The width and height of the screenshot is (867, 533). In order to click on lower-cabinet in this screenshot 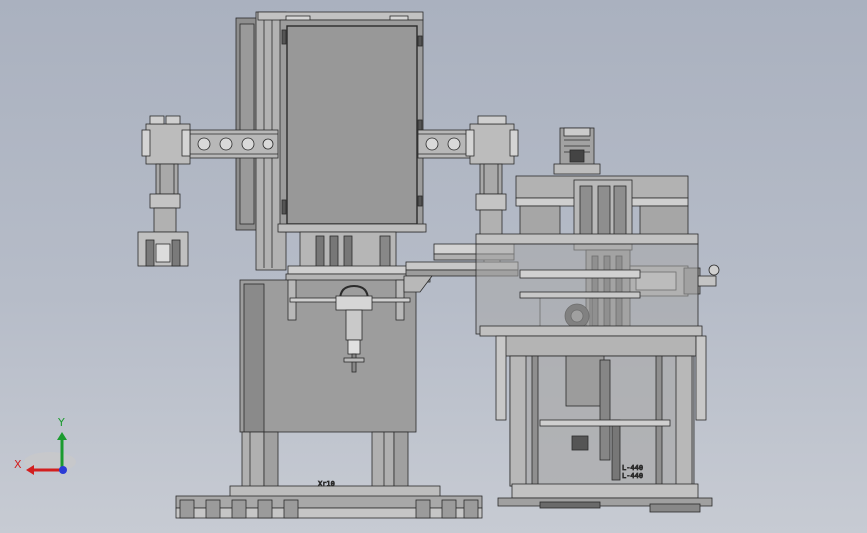, I will do `click(328, 356)`.